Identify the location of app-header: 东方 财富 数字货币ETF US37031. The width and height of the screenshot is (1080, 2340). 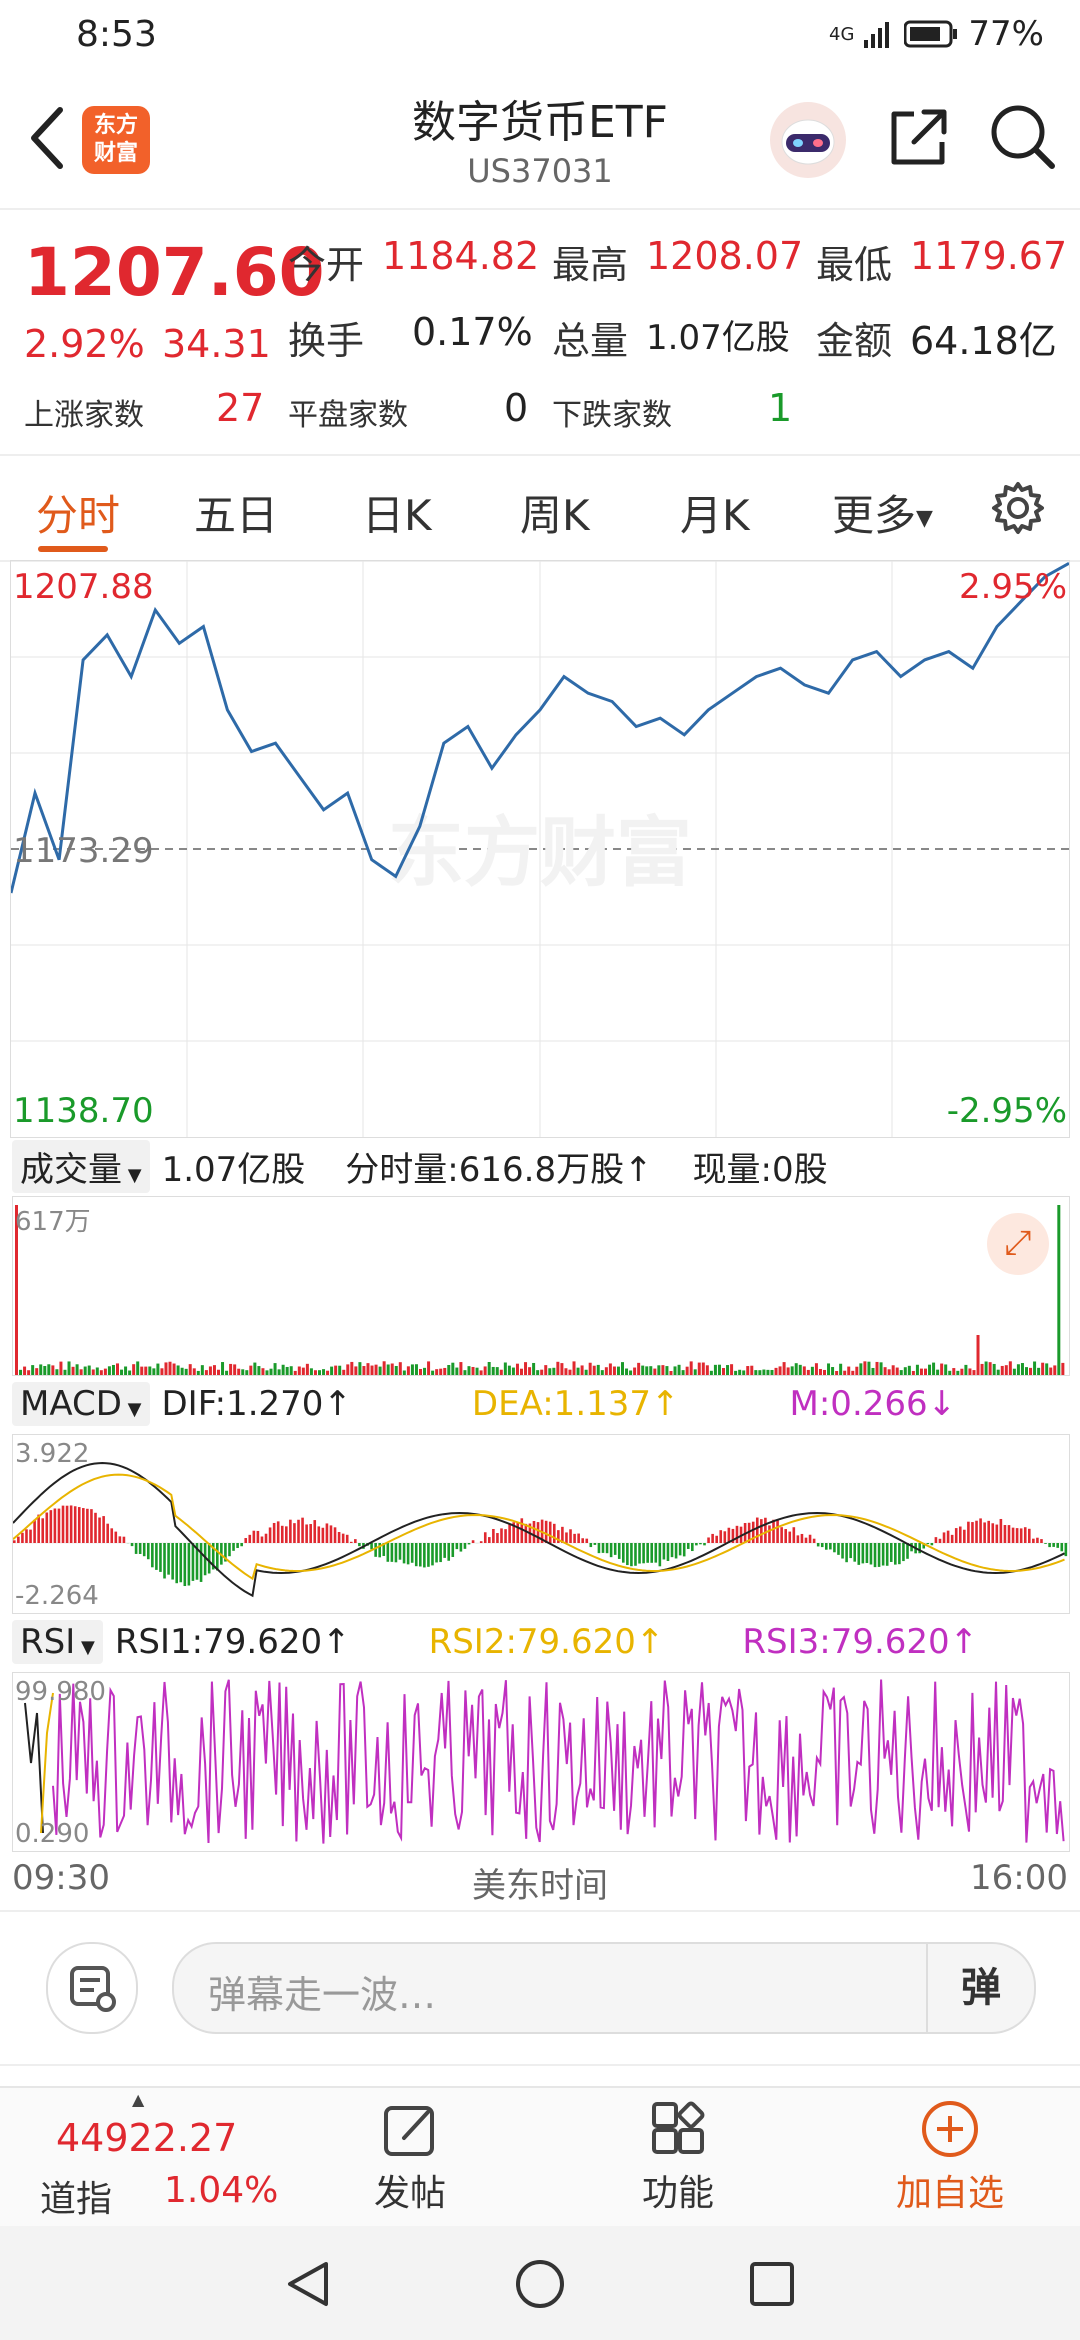
(540, 141).